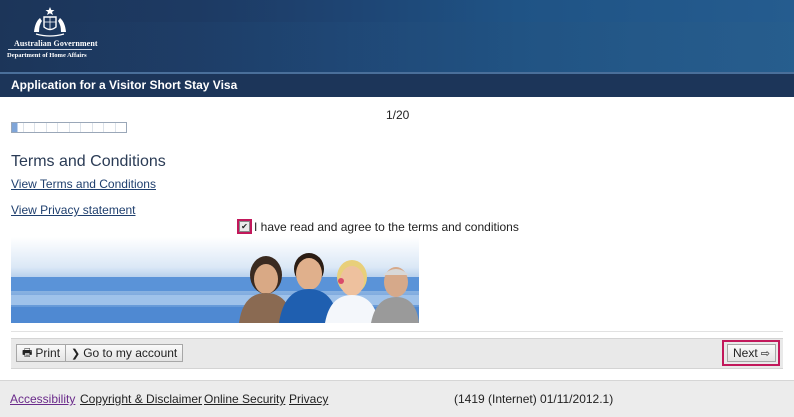  Describe the element at coordinates (47, 55) in the screenshot. I see `department-name: Department of Home Affairs` at that location.